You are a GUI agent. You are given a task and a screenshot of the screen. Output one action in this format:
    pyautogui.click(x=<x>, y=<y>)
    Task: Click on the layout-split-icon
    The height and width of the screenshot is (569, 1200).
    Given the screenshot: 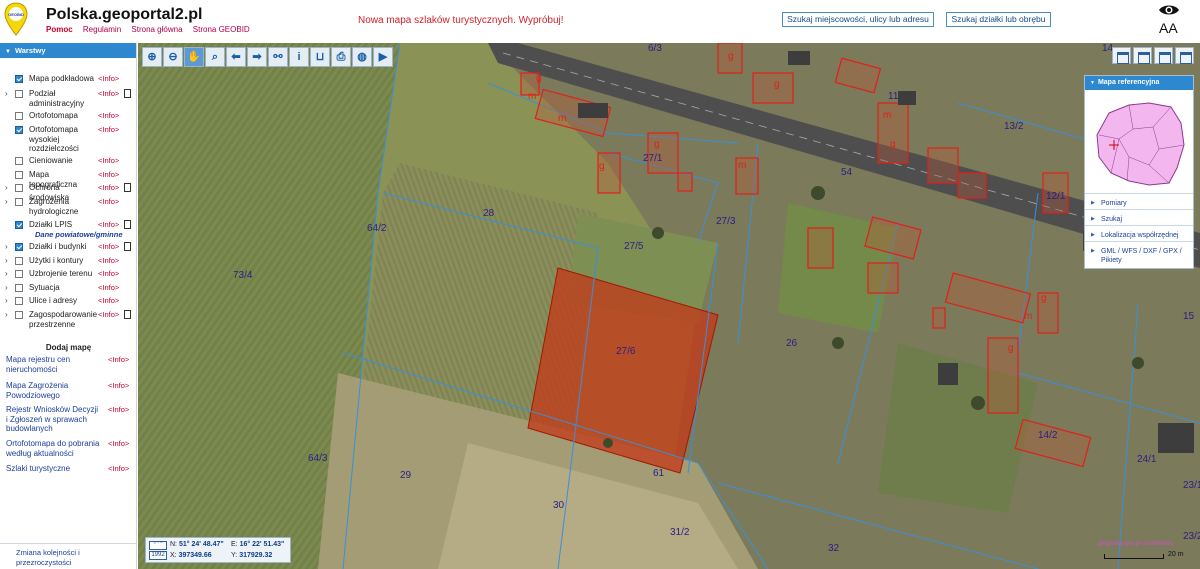 What is the action you would take?
    pyautogui.click(x=1163, y=55)
    